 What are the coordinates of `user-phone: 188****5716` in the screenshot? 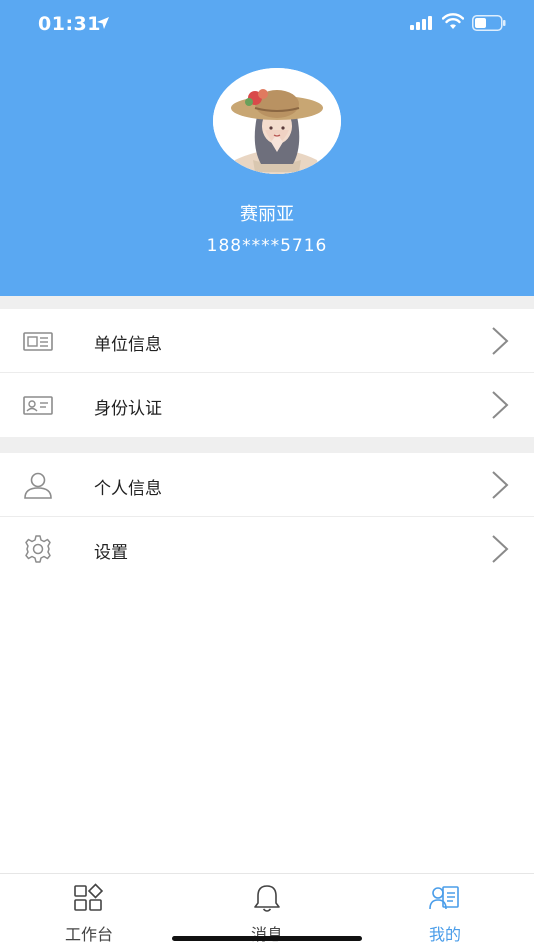 It's located at (267, 246).